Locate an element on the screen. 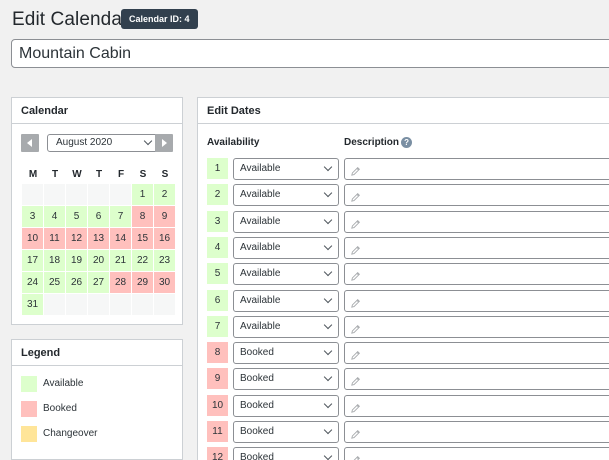  weekday-header: S is located at coordinates (143, 174).